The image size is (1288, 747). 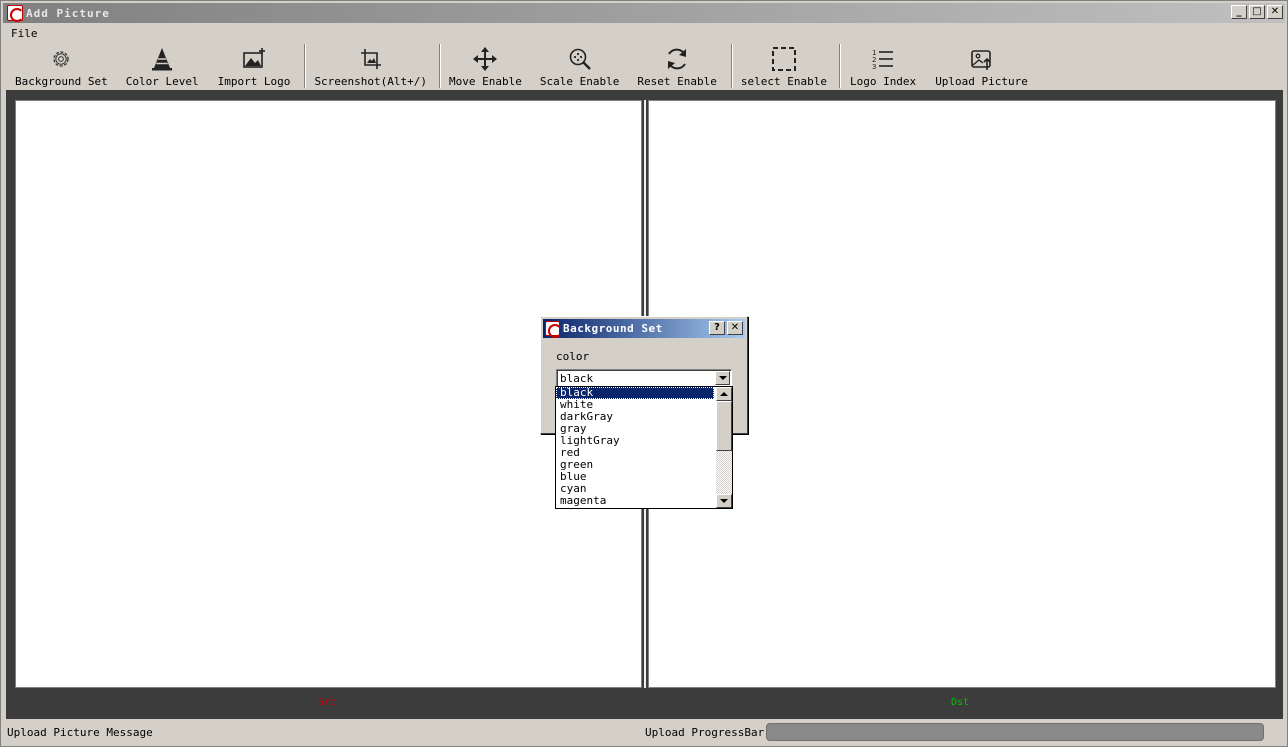 I want to click on upload-message: Upload Picture Message, so click(x=80, y=732).